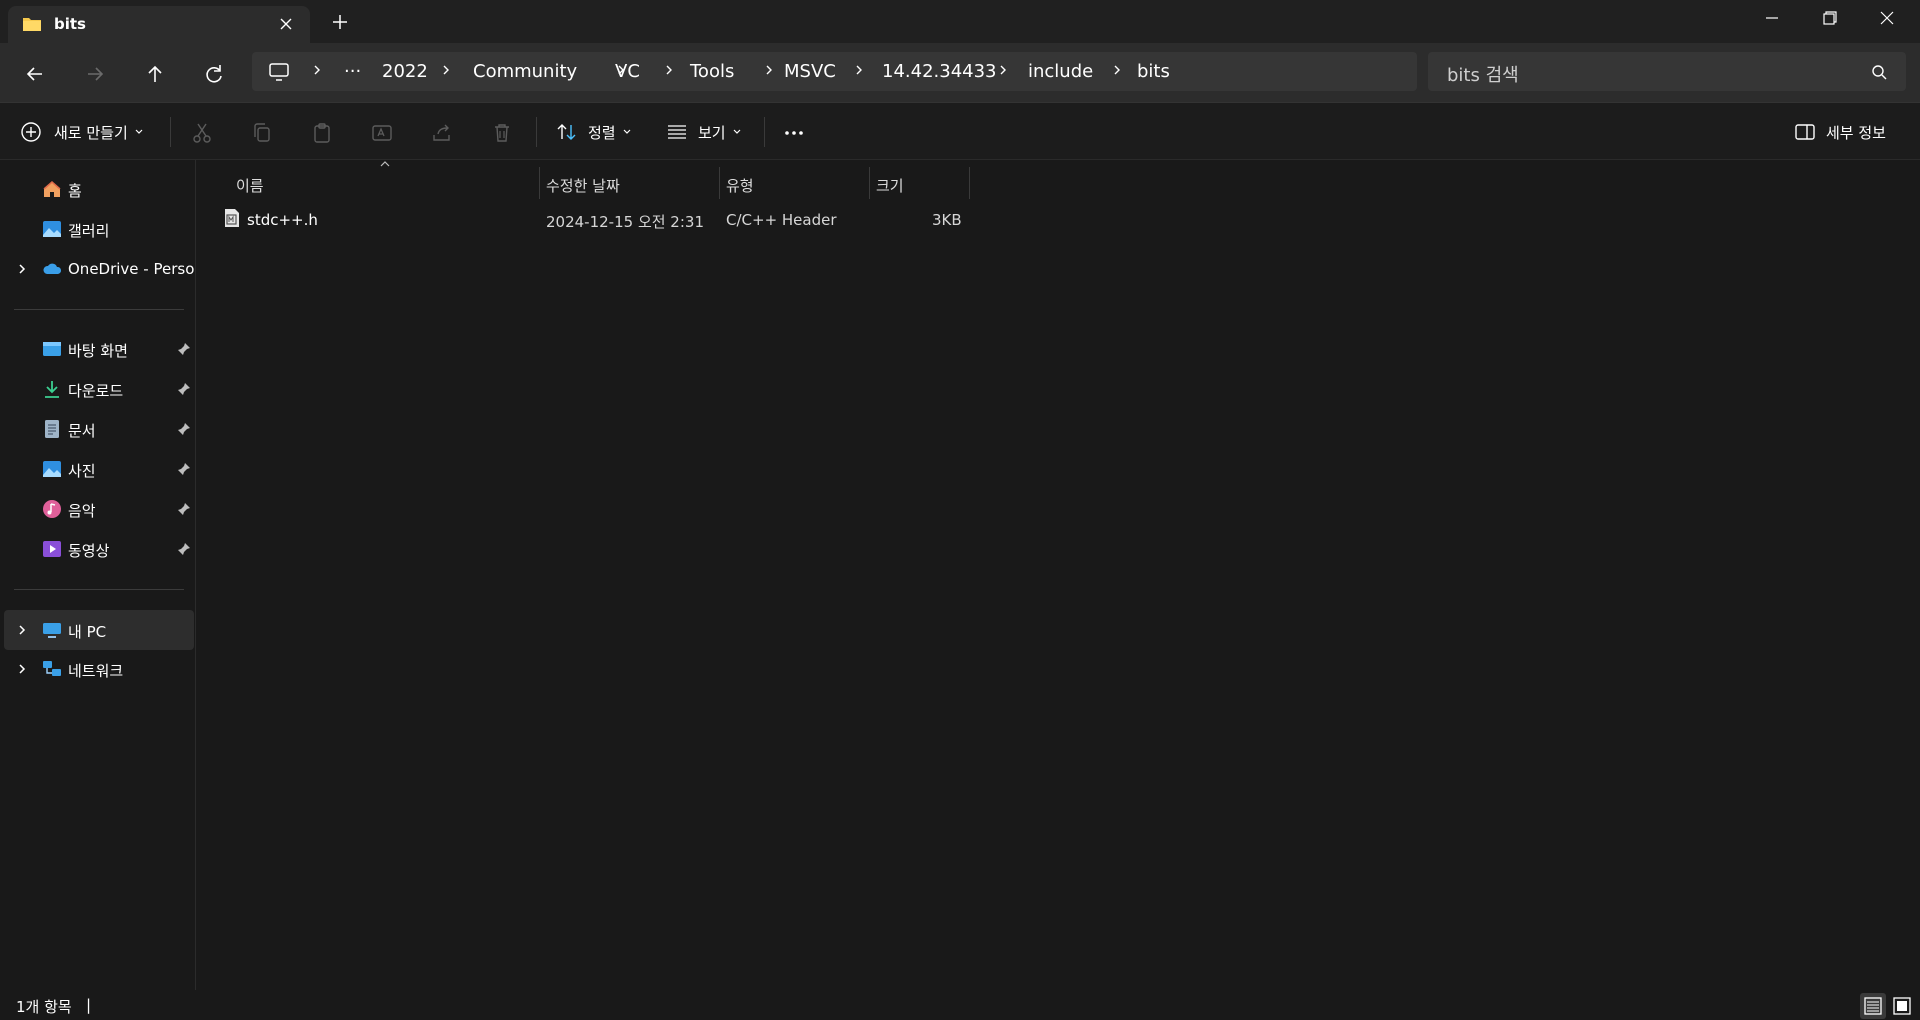  I want to click on details-pane-button: 세부 정보, so click(1840, 132).